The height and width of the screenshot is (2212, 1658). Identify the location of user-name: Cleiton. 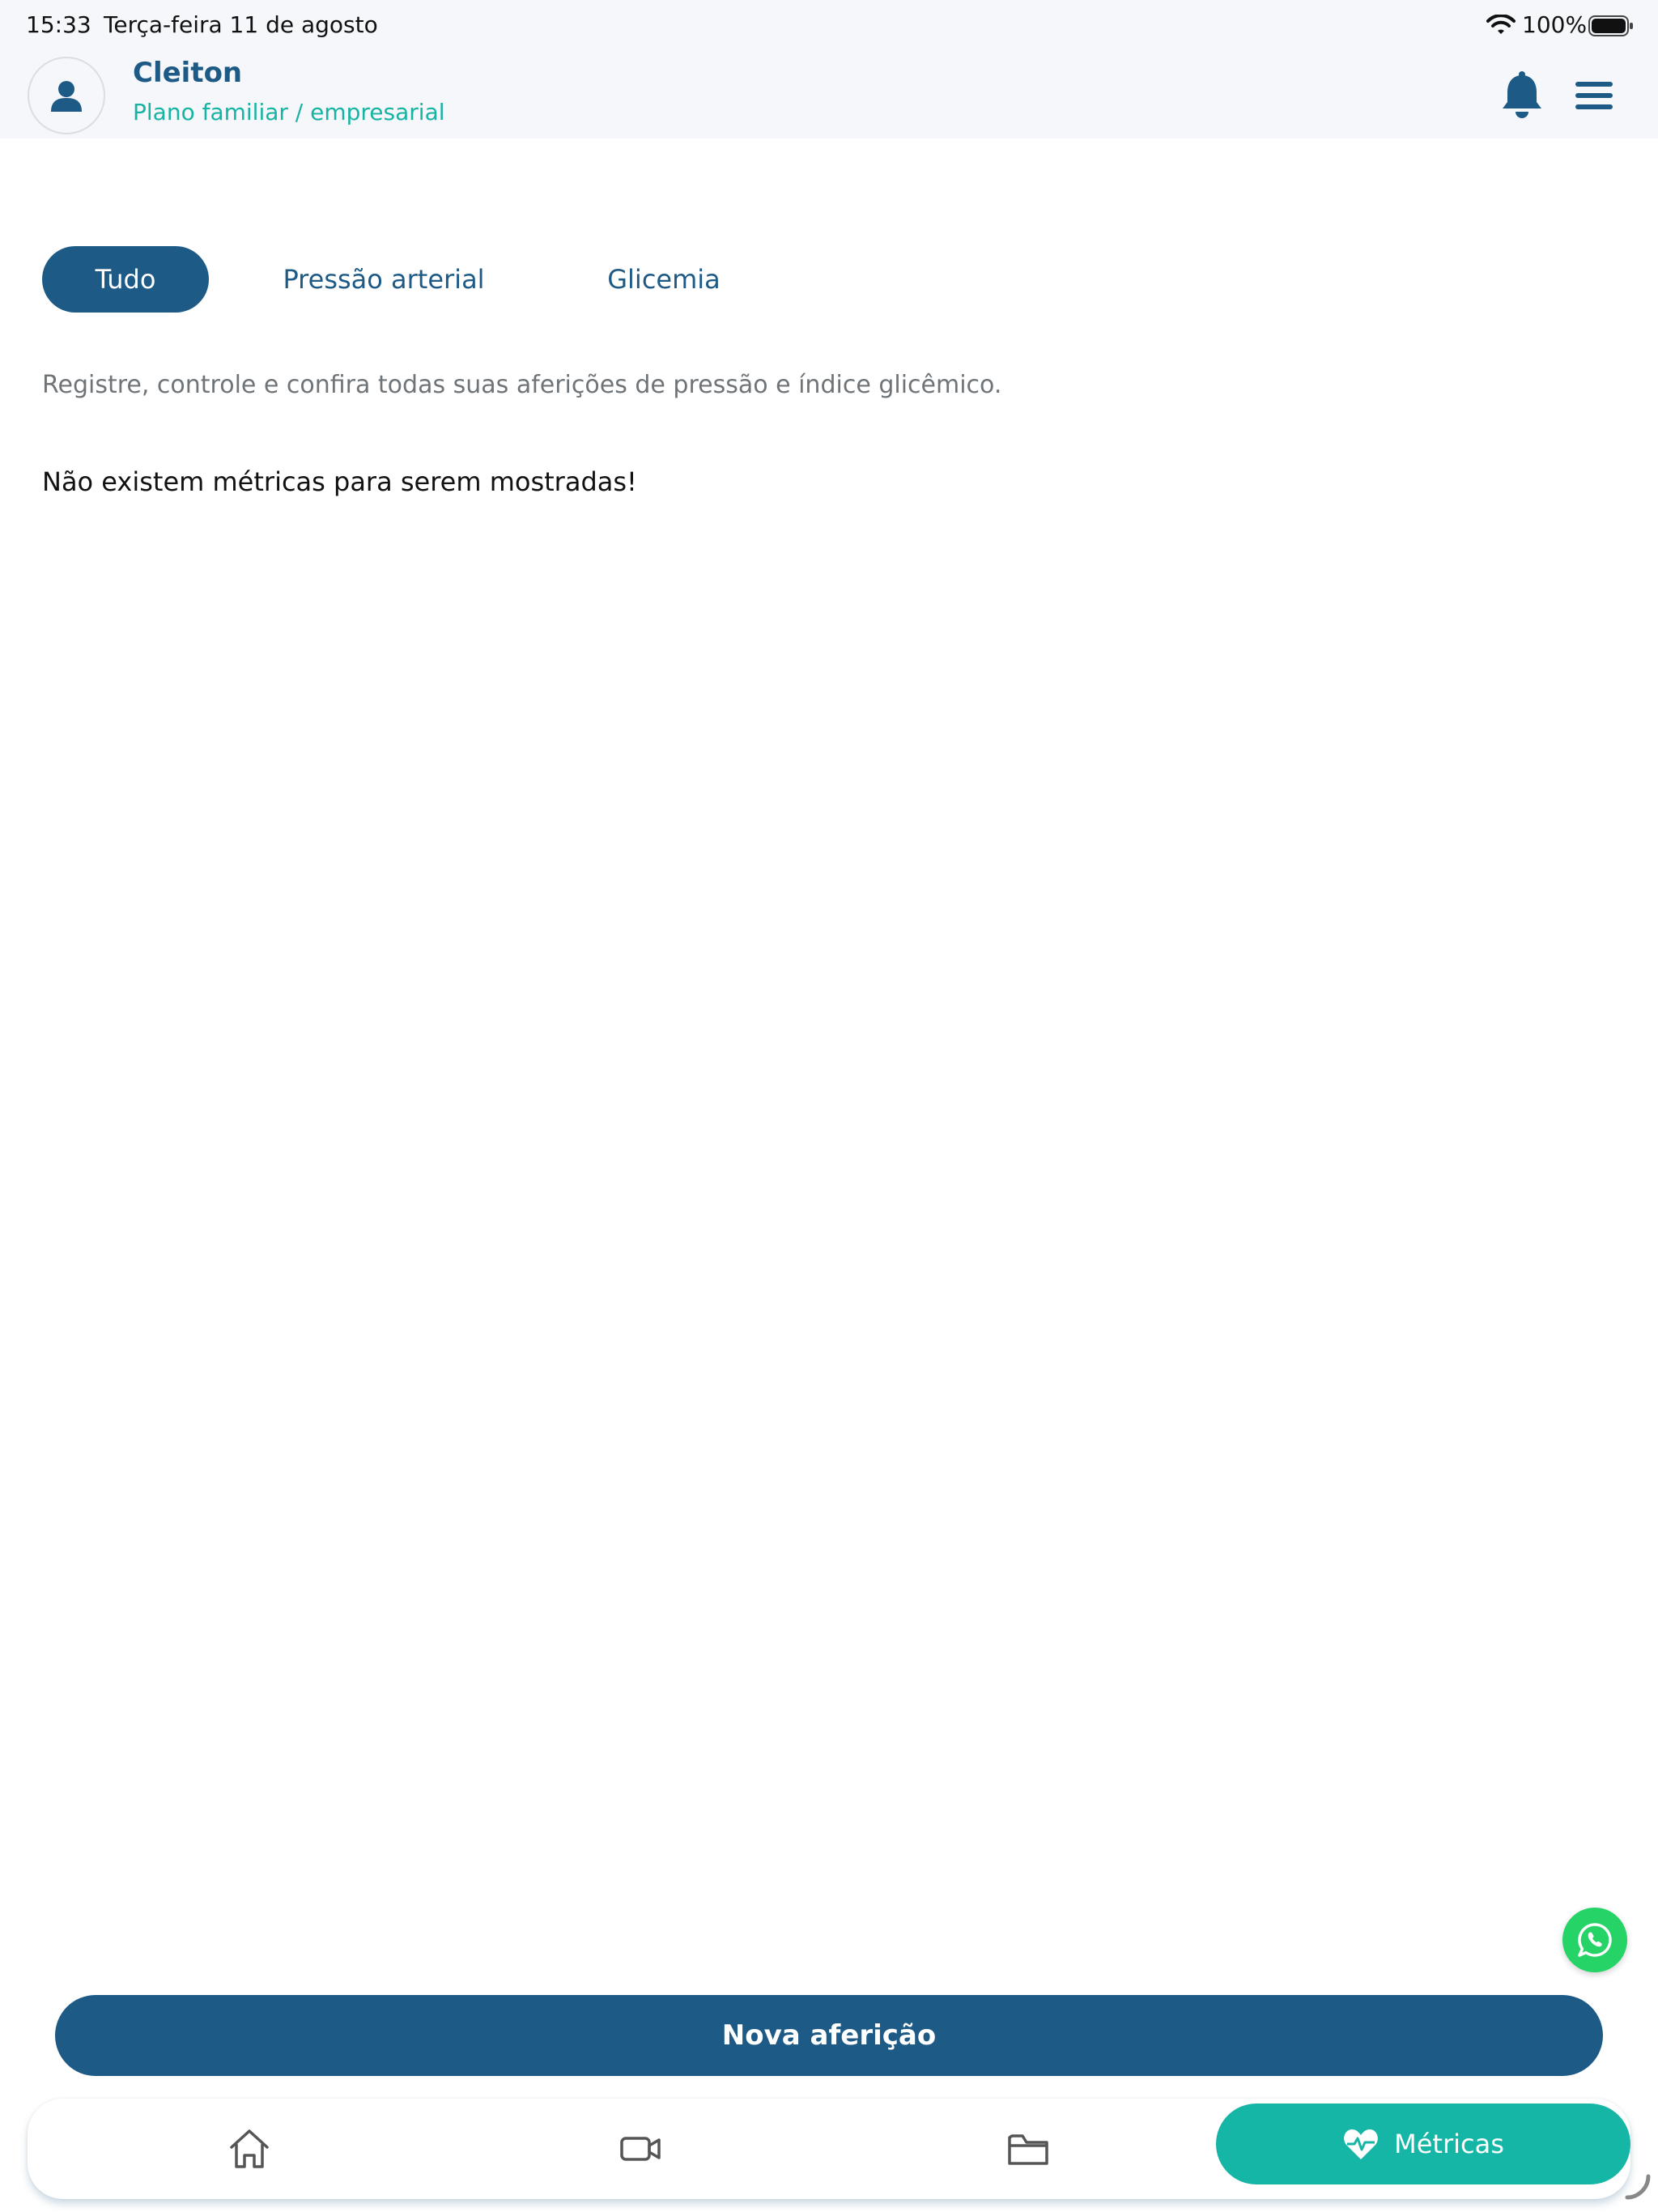
(188, 73).